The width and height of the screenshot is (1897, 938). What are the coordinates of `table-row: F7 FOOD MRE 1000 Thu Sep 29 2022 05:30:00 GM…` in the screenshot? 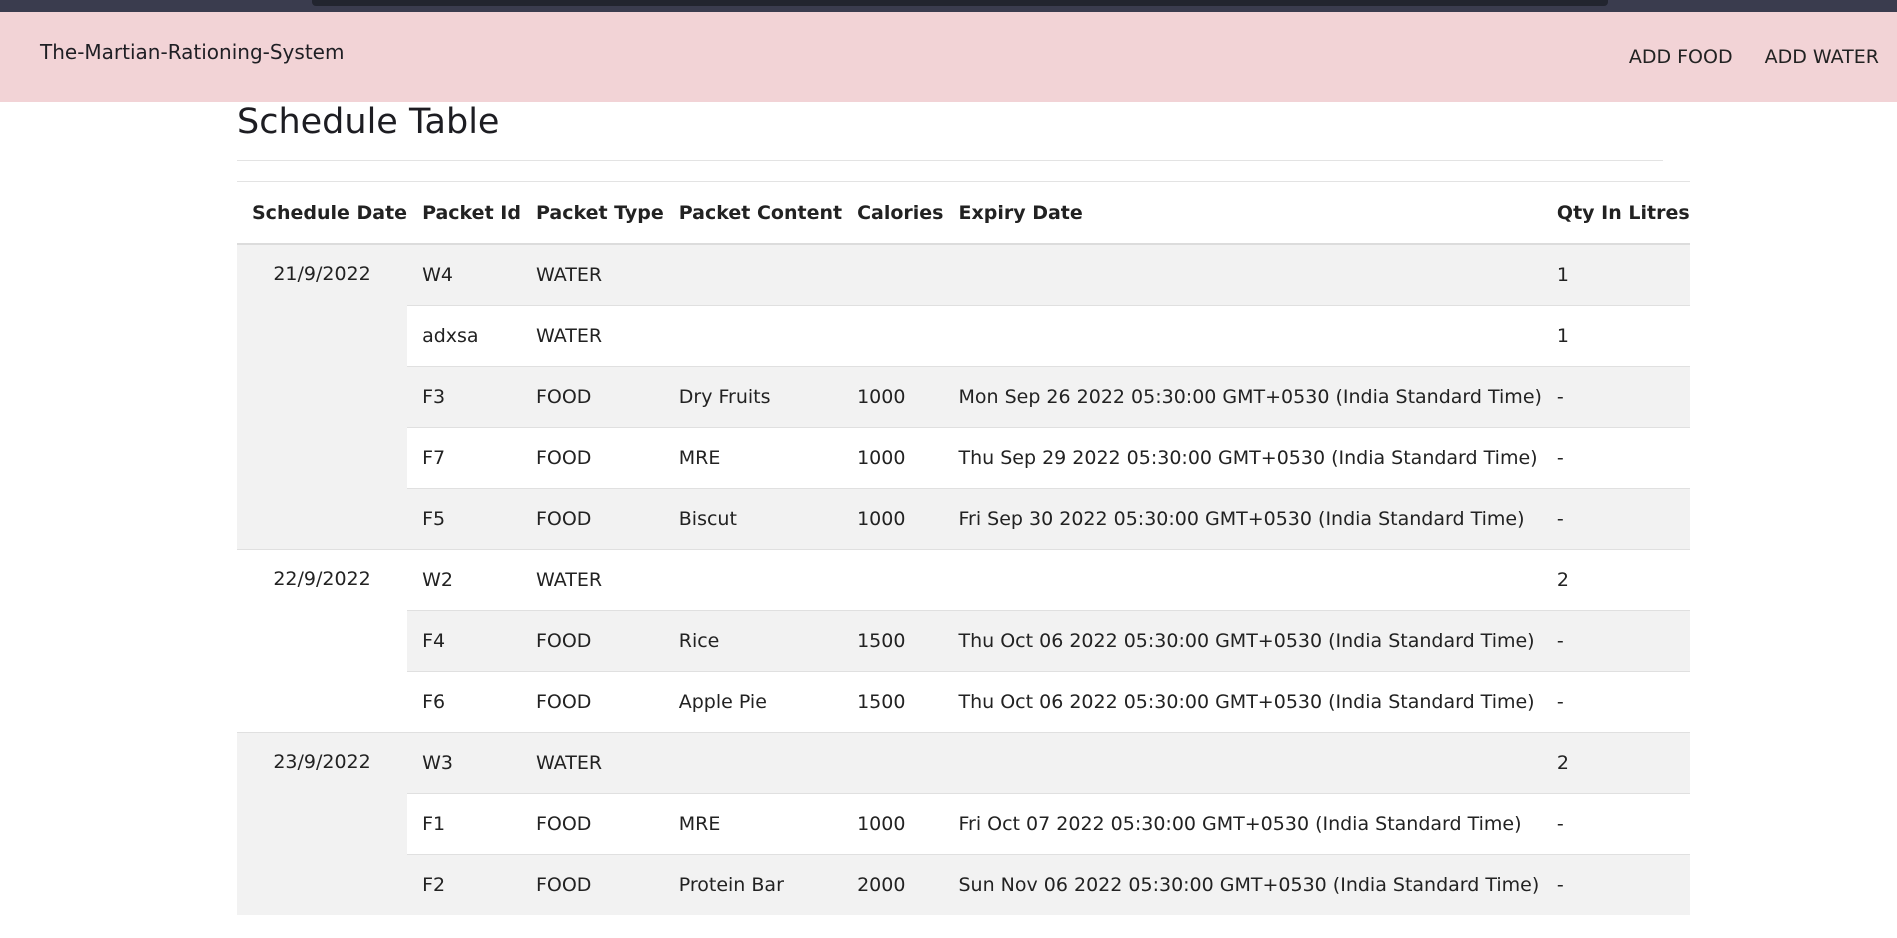 It's located at (963, 458).